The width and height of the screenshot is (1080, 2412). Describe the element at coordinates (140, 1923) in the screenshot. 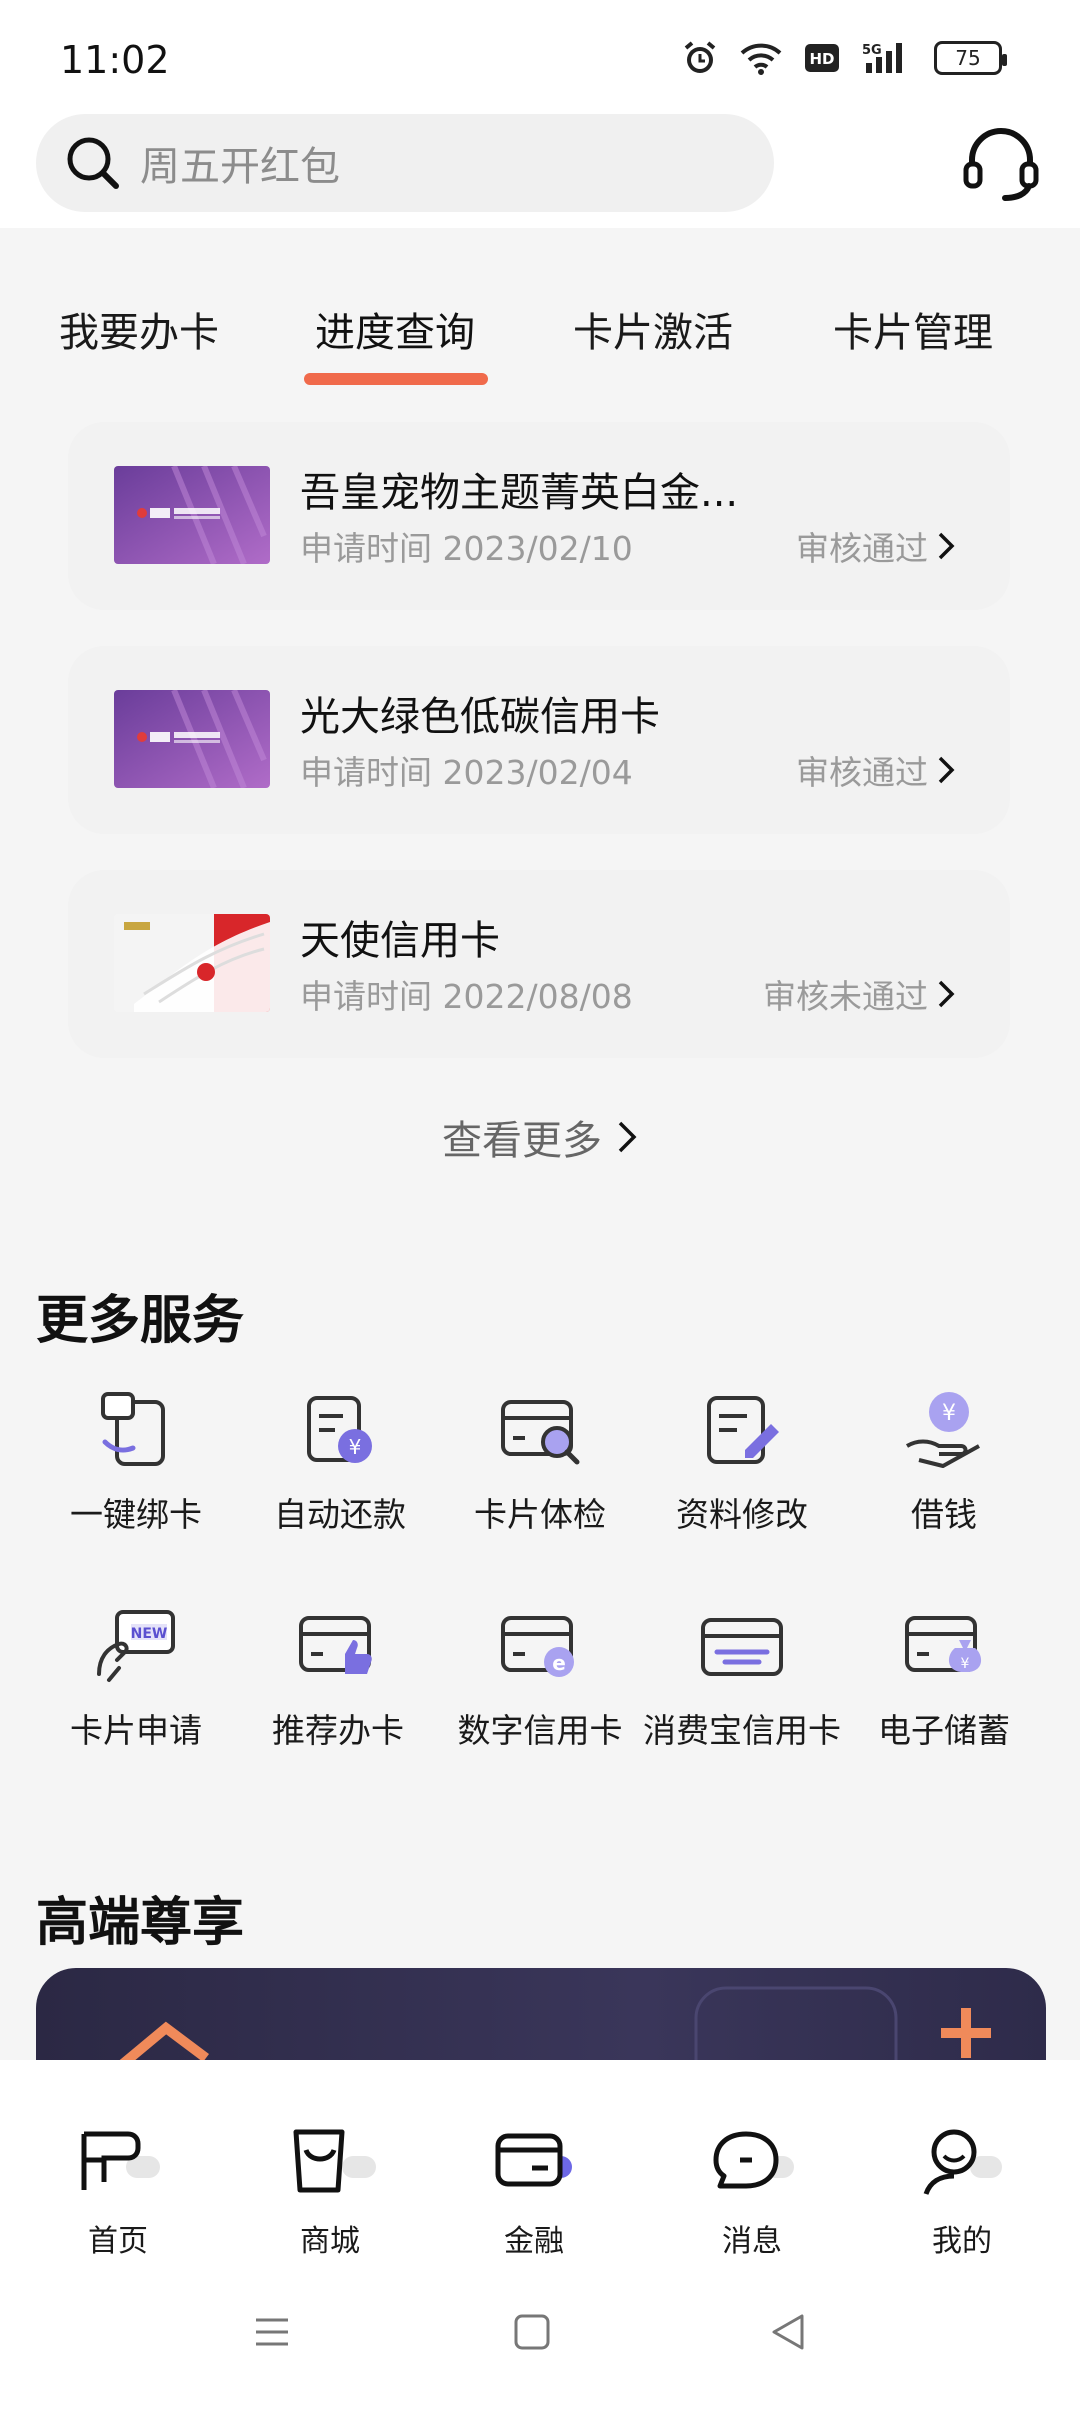

I see `premium-title: 高端尊享` at that location.